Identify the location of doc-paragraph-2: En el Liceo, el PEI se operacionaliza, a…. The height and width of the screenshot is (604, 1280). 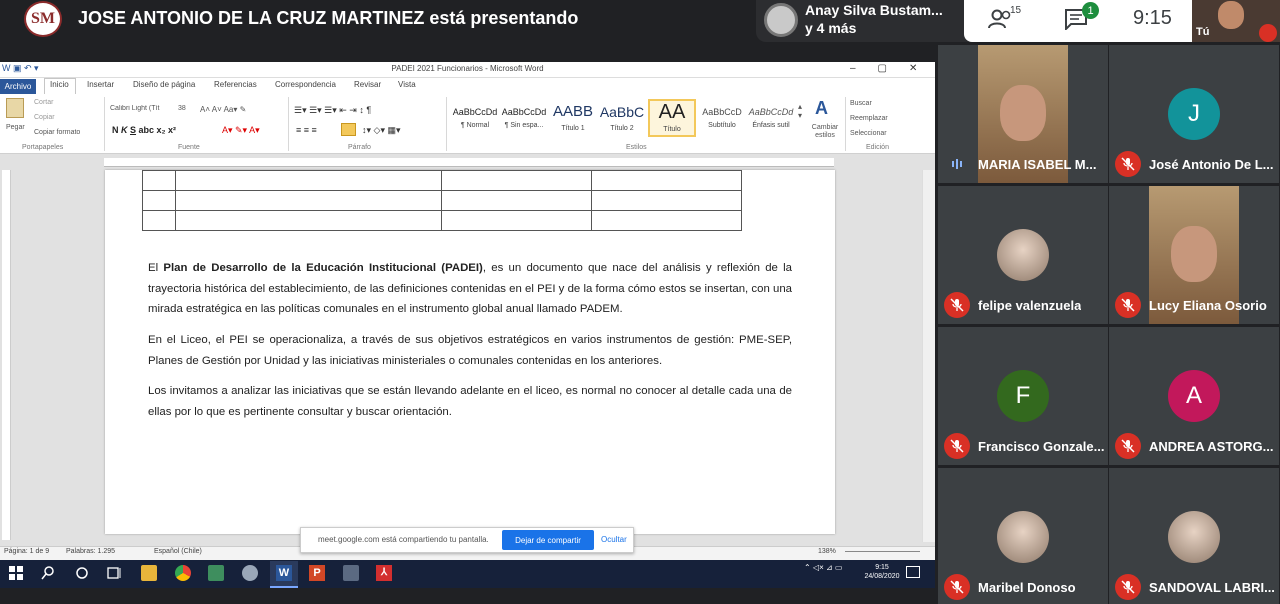
(470, 350).